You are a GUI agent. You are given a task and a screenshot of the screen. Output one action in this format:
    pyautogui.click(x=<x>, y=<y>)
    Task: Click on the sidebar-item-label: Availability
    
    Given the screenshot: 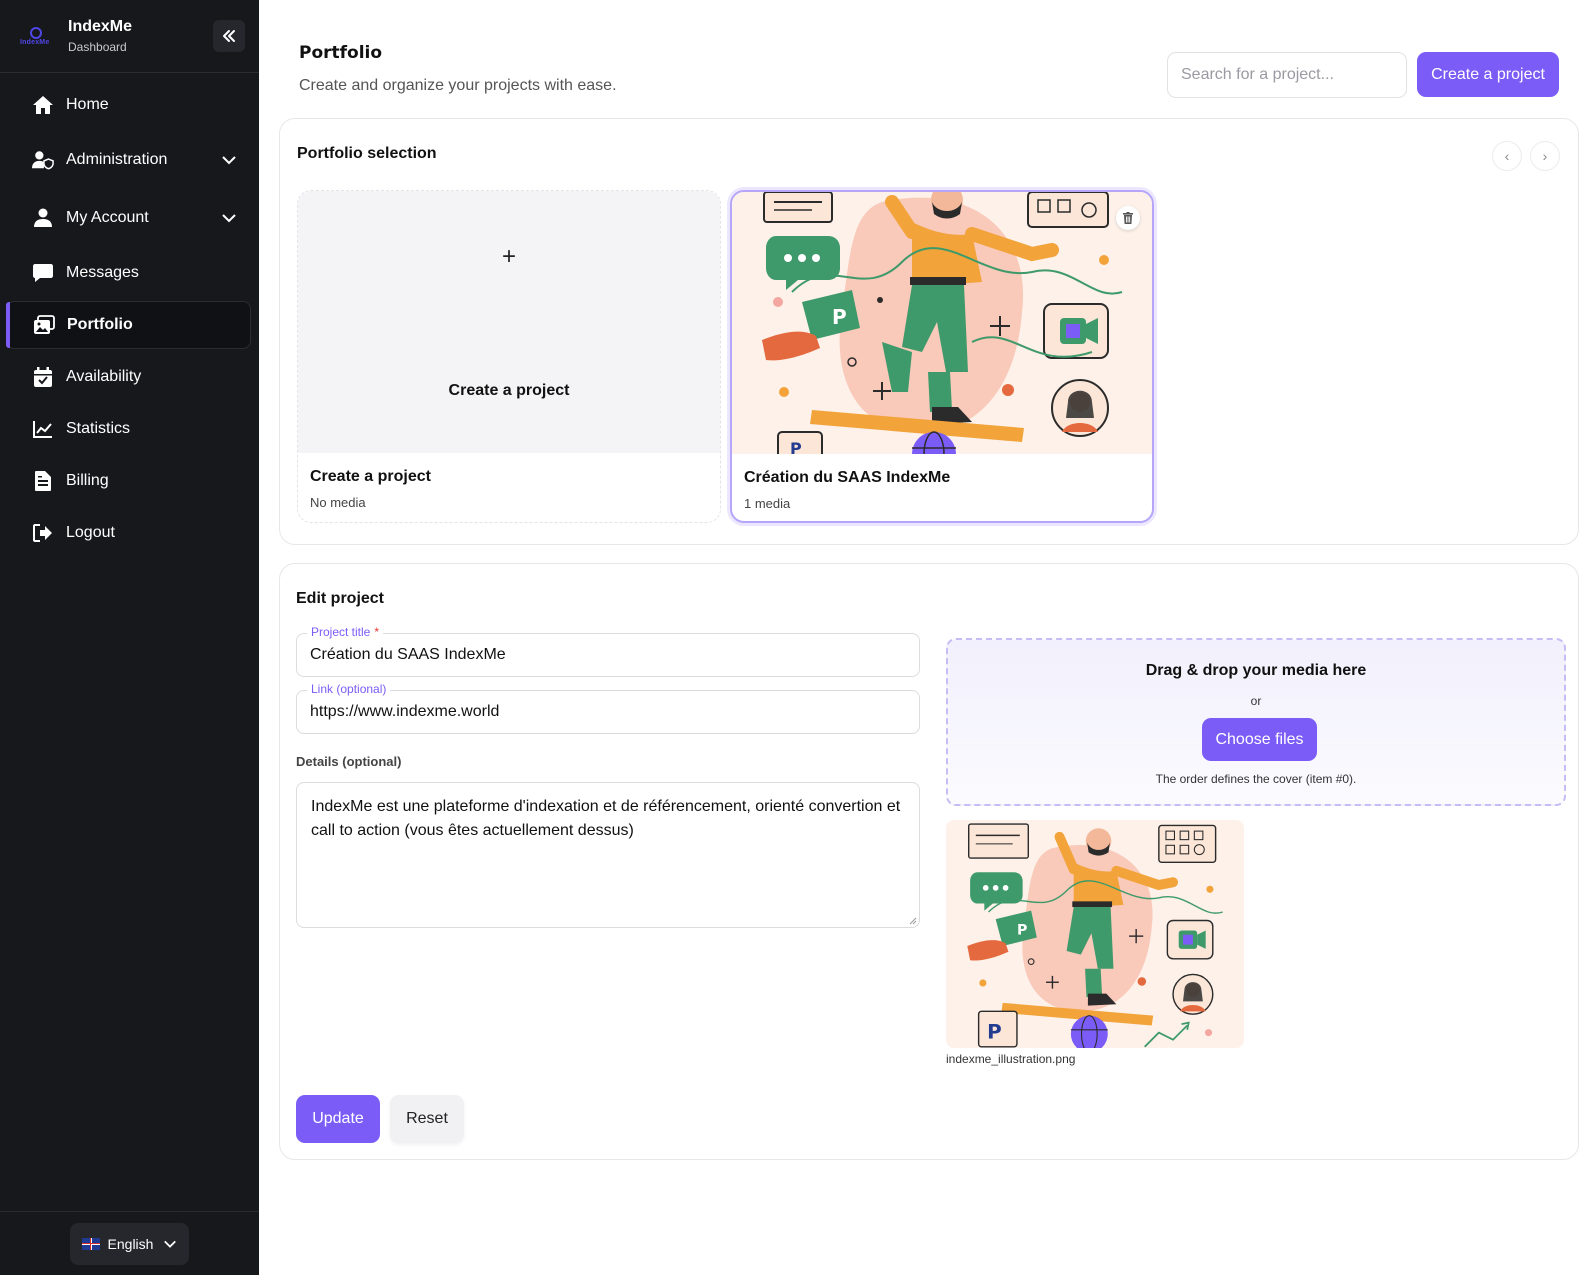 What is the action you would take?
    pyautogui.click(x=104, y=376)
    